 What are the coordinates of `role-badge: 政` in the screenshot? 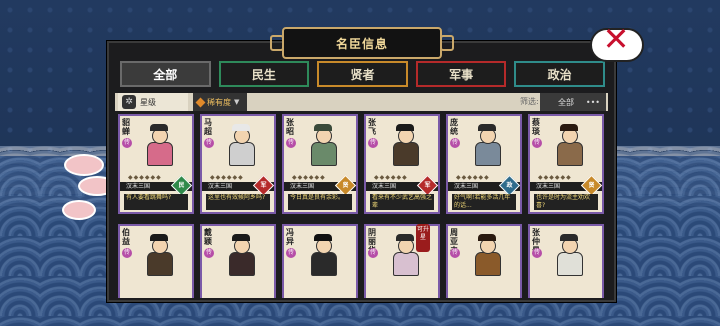 It's located at (509, 185).